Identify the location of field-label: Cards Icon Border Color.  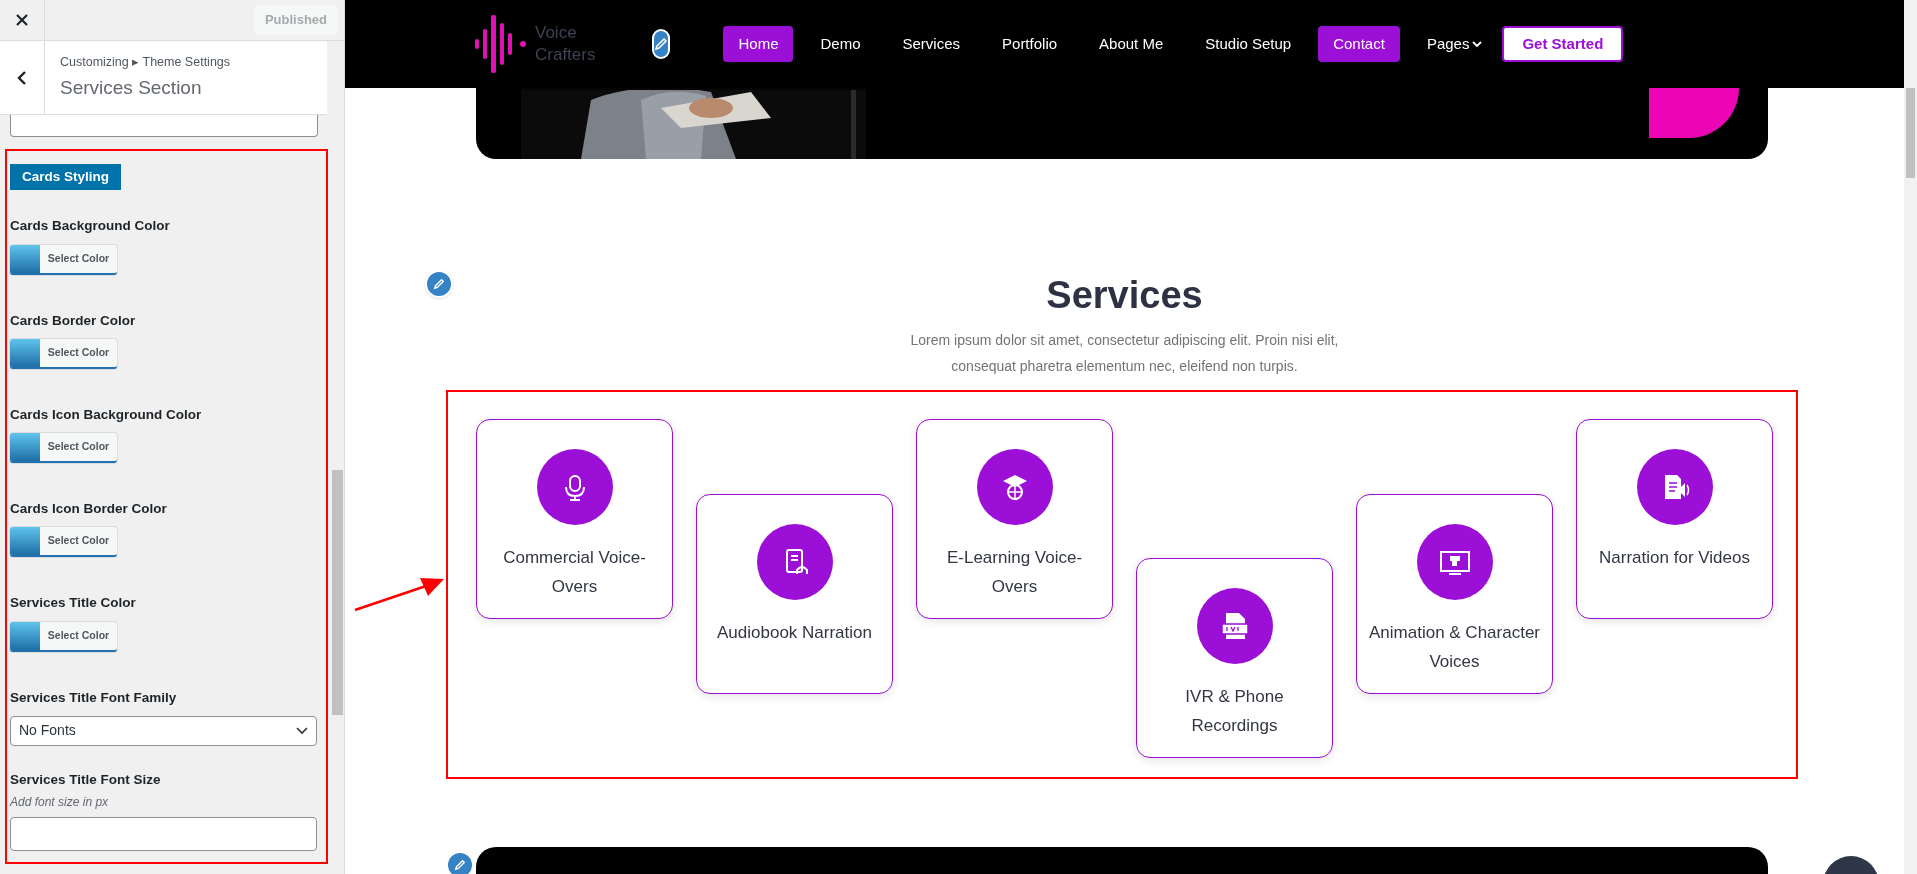
(89, 509).